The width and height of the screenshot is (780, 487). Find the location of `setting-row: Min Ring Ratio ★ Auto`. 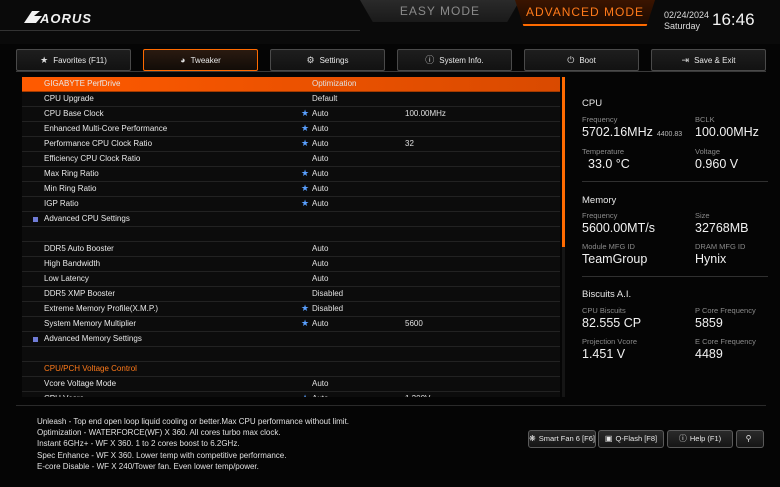

setting-row: Min Ring Ratio ★ Auto is located at coordinates (291, 189).